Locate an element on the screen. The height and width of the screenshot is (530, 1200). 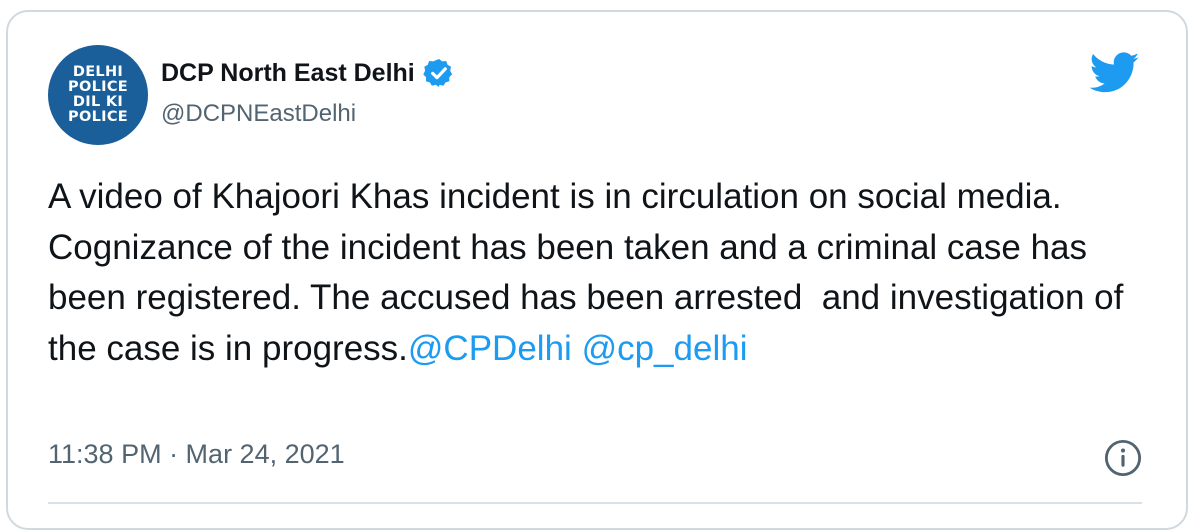
mention-link: @cp_delhi is located at coordinates (665, 348).